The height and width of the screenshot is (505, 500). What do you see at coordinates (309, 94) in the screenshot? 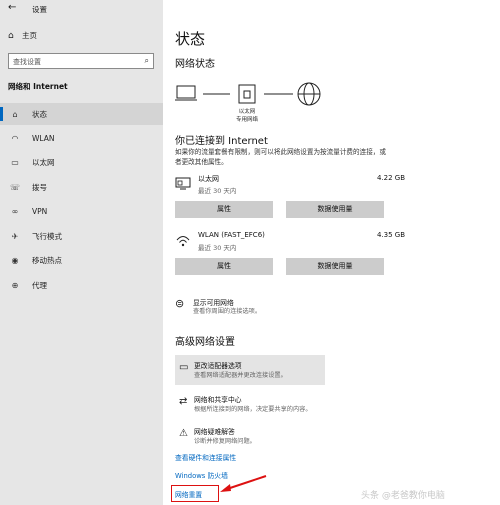
I see `globe-icon` at bounding box center [309, 94].